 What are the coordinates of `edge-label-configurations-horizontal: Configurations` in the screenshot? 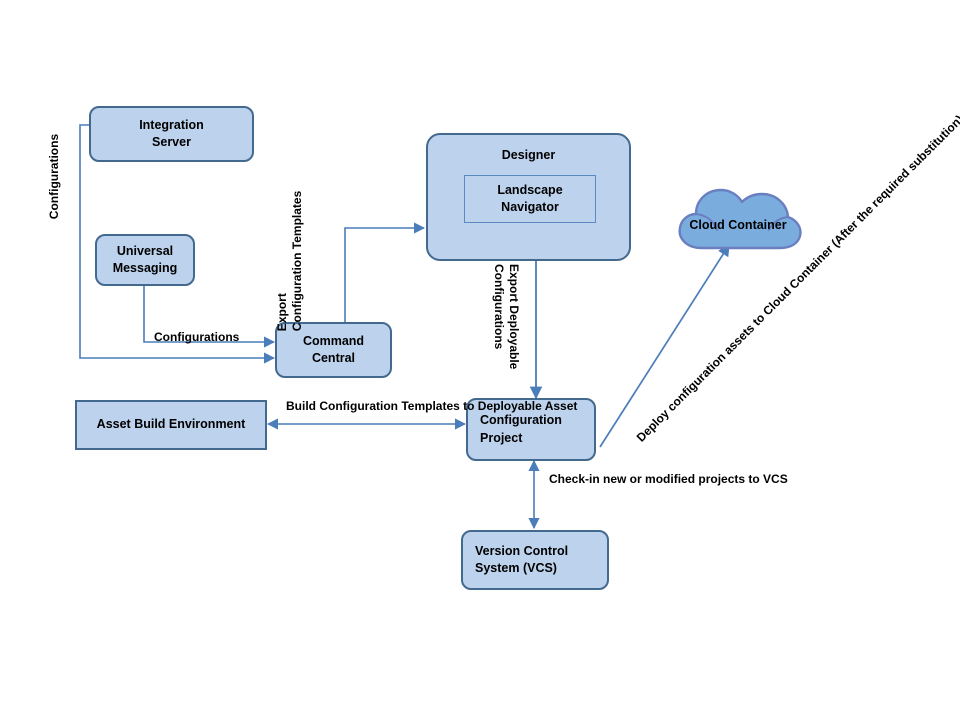 It's located at (197, 337).